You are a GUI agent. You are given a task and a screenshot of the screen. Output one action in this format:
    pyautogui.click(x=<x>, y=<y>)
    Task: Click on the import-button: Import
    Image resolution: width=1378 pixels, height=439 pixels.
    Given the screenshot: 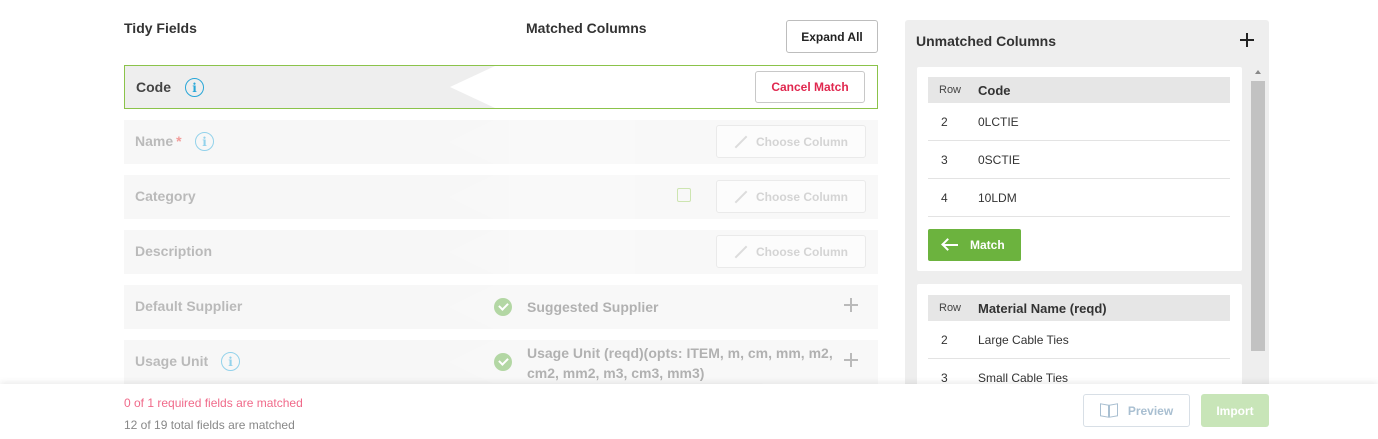 What is the action you would take?
    pyautogui.click(x=1235, y=410)
    